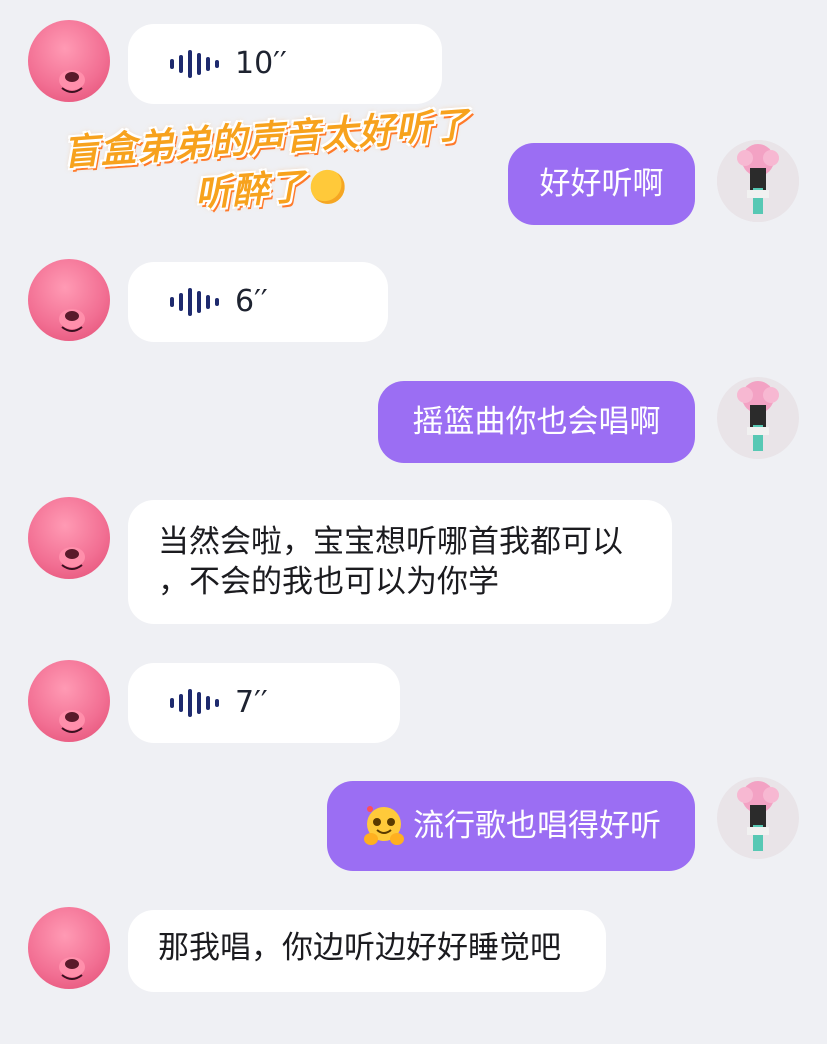  I want to click on incoming-message-bubble: 那我唱，你边听边好好睡觉吧, so click(367, 951).